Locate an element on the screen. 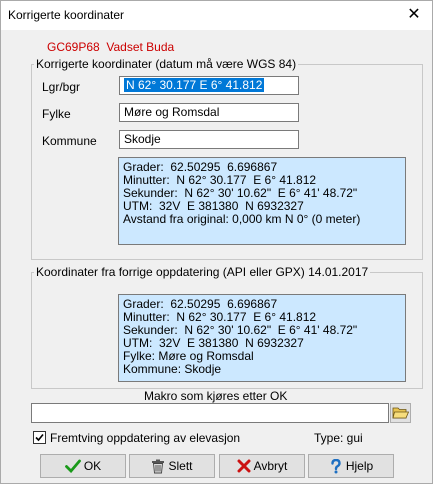 The width and height of the screenshot is (433, 484). lgr-value: N 62° 30.177 E 6° 41.812 is located at coordinates (194, 85).